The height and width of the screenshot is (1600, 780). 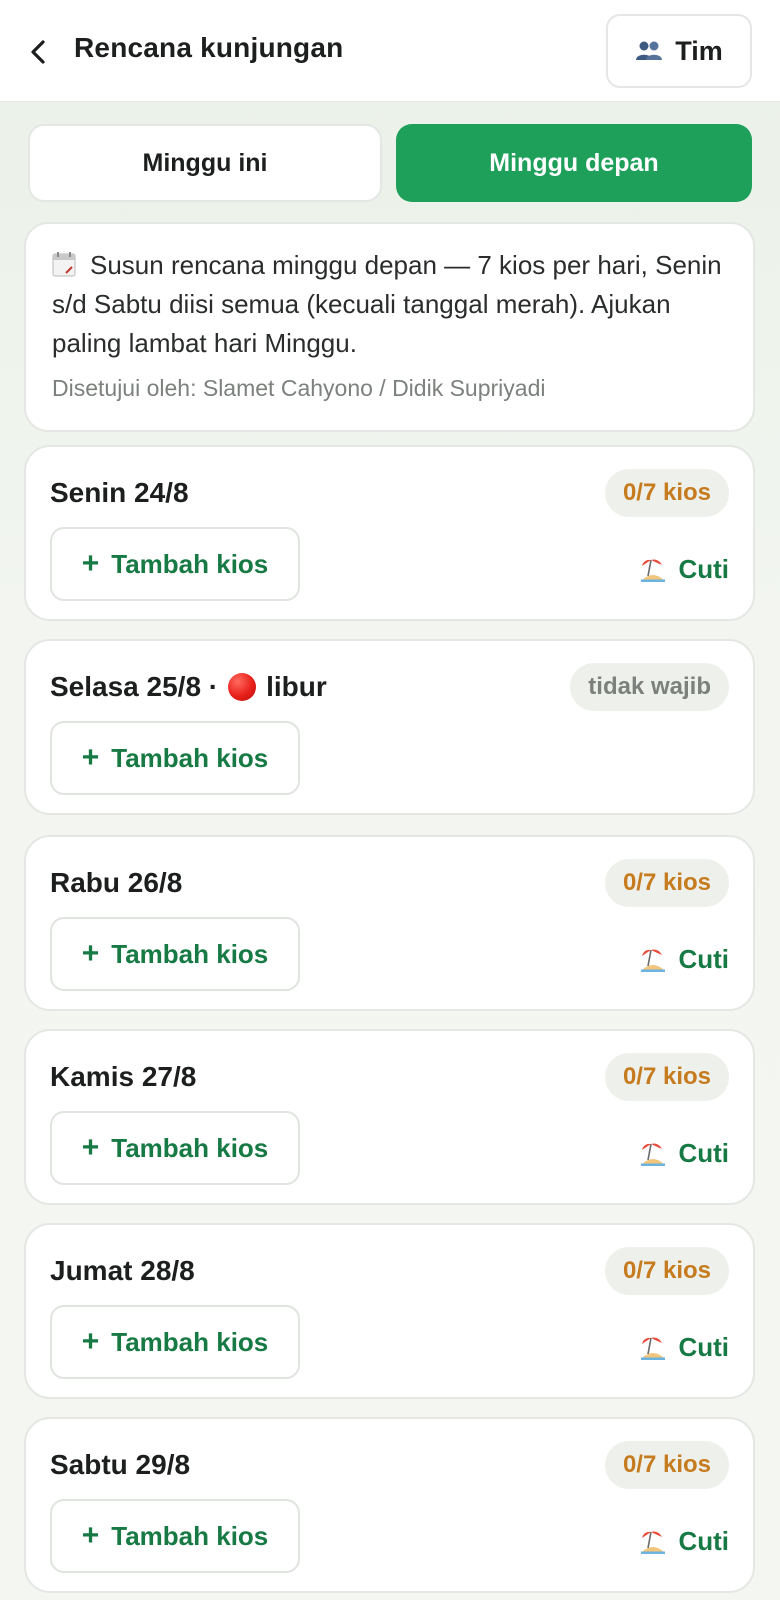 What do you see at coordinates (389, 1311) in the screenshot?
I see `day-card-jumat: Jumat 28/8 0/7 kios + Tambah kios Cuti` at bounding box center [389, 1311].